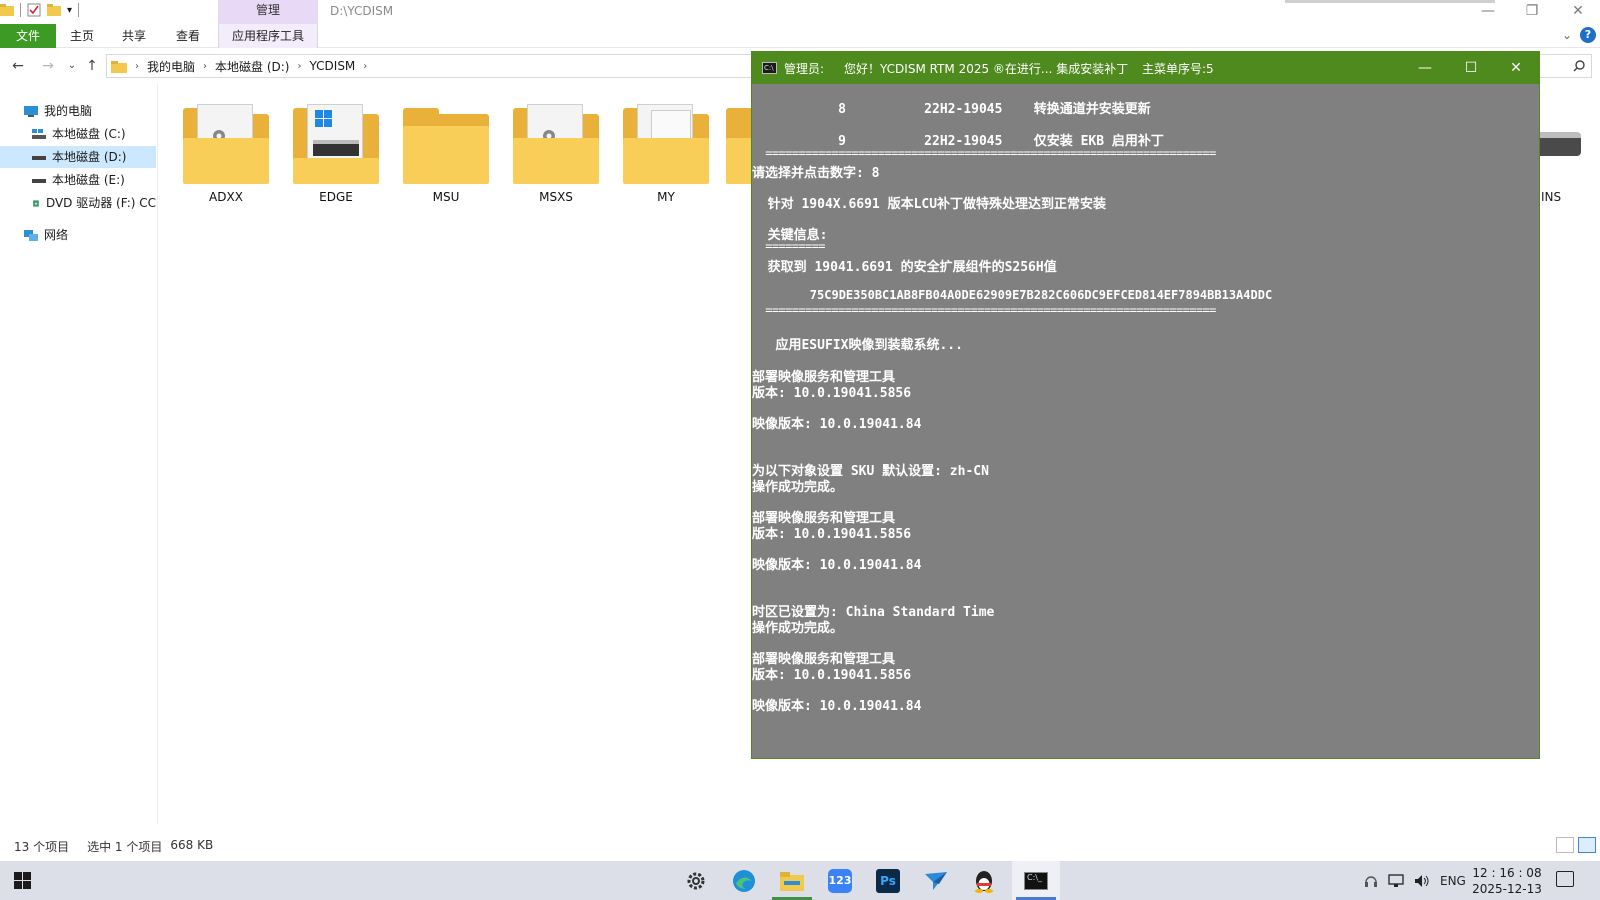  Describe the element at coordinates (1579, 66) in the screenshot. I see `search-icon` at that location.